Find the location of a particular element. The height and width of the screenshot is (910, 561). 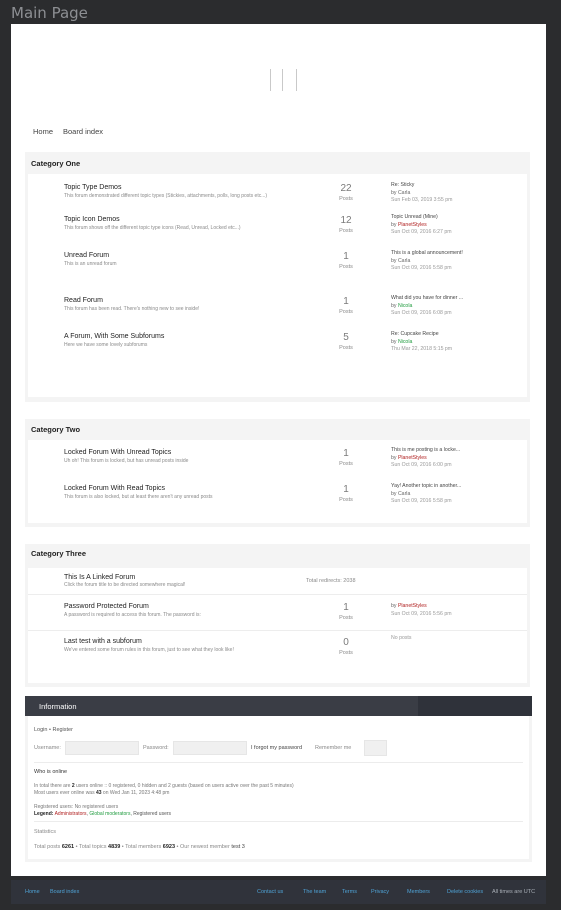

category-title: Category One is located at coordinates (55, 163).